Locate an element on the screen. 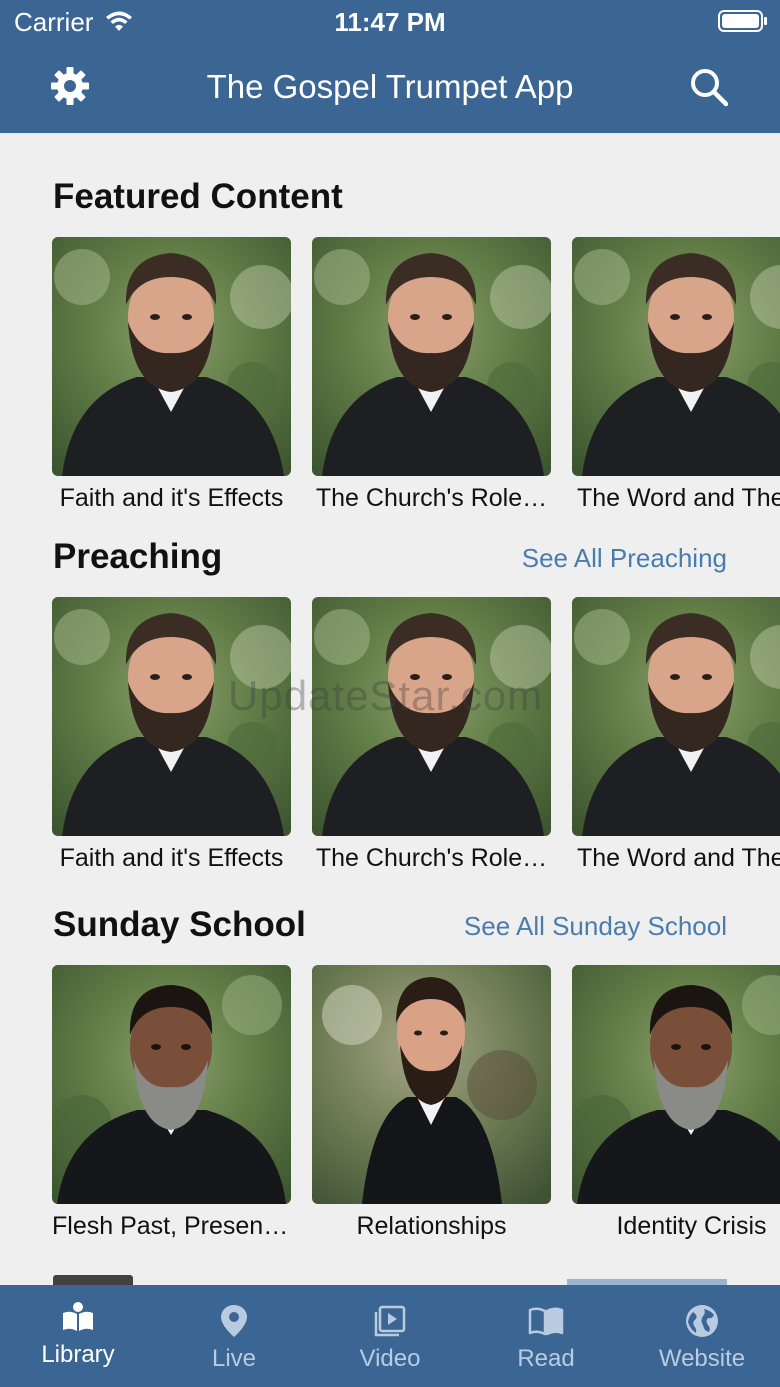 The image size is (780, 1387). status-bar: Carrier 11:47 PM is located at coordinates (390, 22).